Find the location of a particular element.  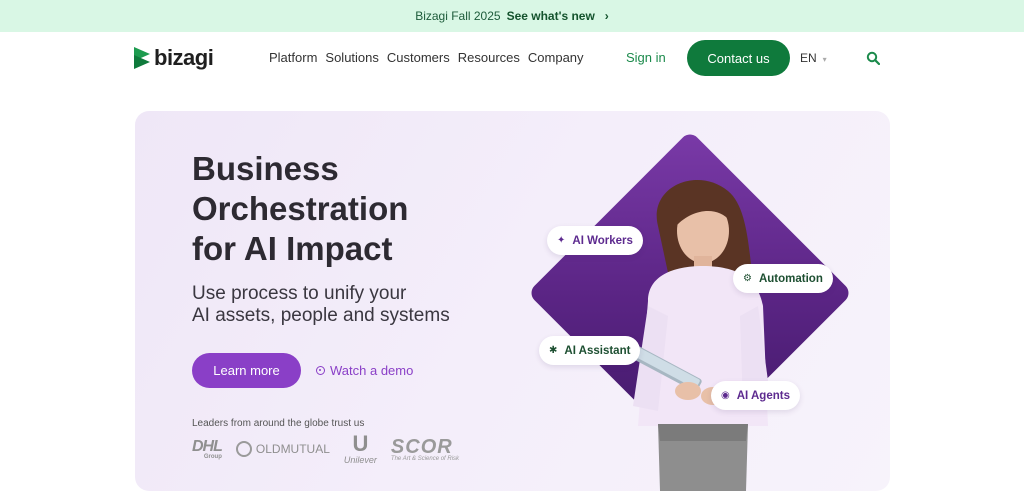

announcement-bar: Bizagi Fall 2025 See what's new › is located at coordinates (512, 16).